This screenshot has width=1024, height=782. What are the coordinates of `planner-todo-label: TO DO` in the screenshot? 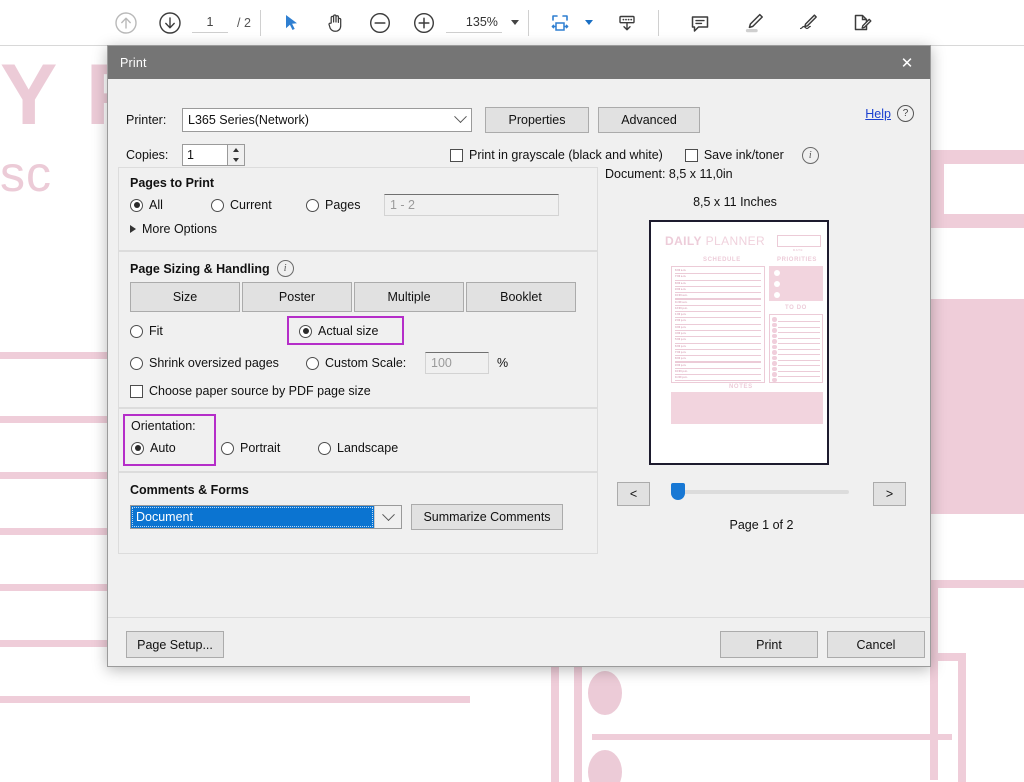 It's located at (796, 308).